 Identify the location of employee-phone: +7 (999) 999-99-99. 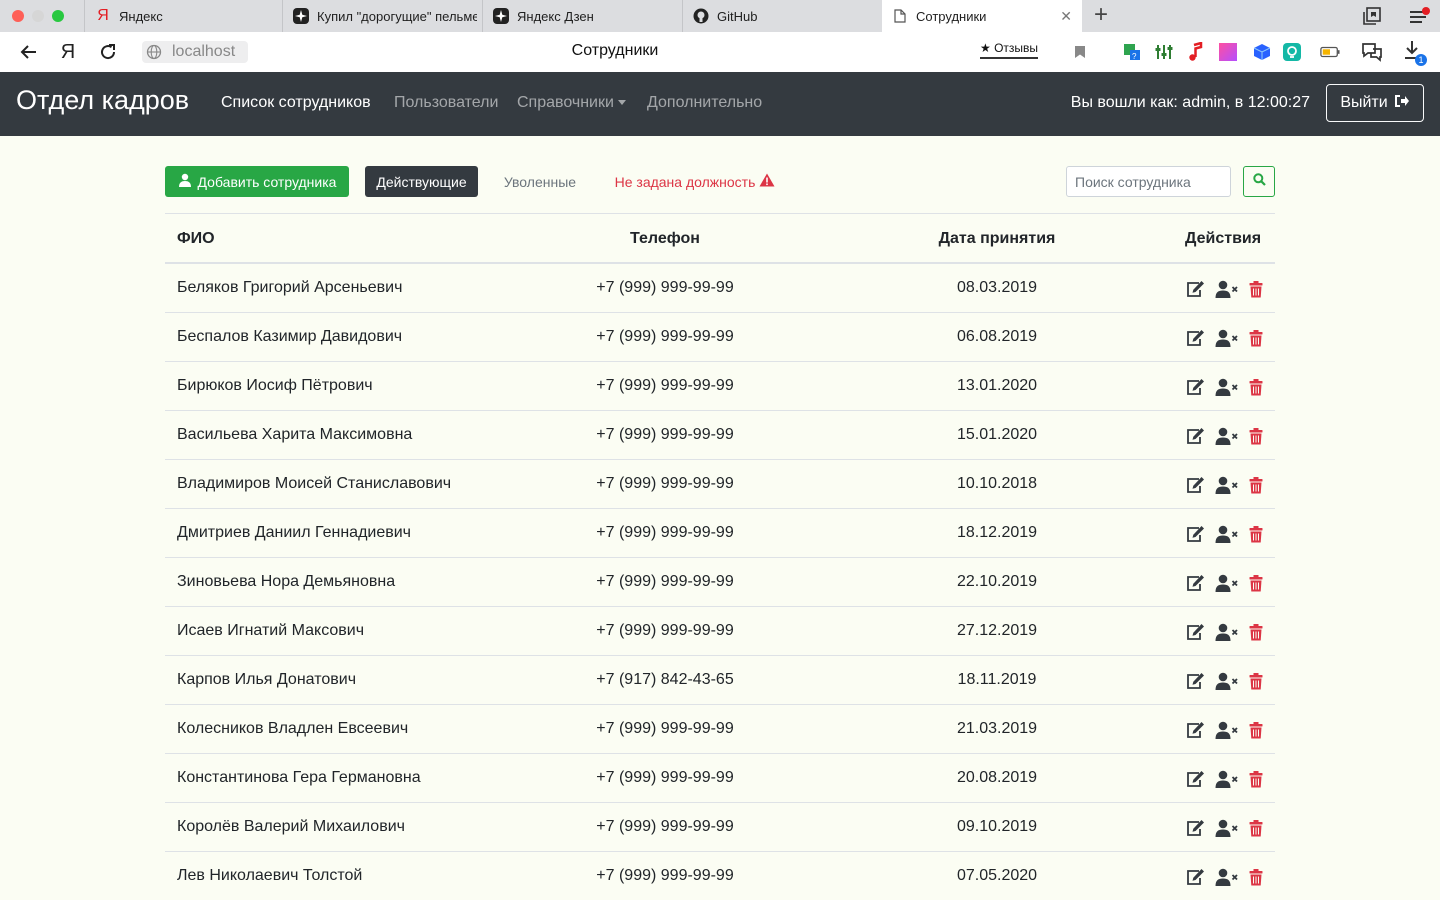
(665, 875).